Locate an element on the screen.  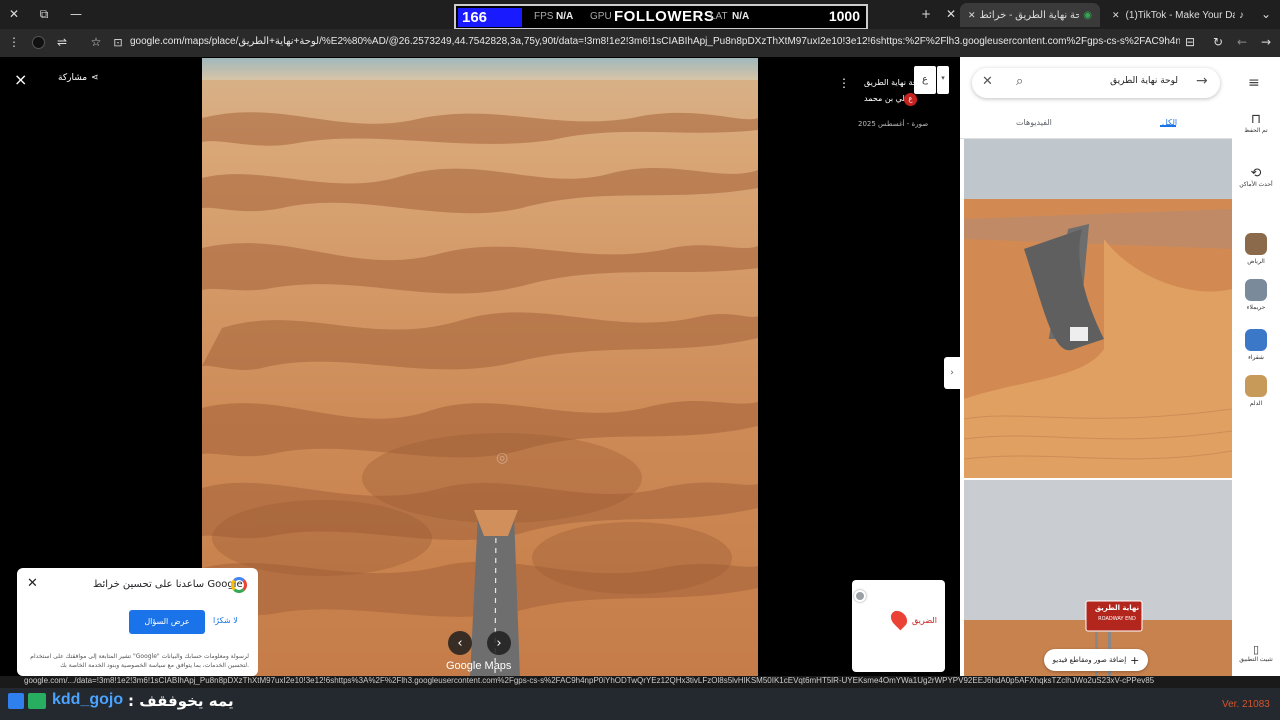
rail-riyadh: الرياض is located at coordinates (1256, 249).